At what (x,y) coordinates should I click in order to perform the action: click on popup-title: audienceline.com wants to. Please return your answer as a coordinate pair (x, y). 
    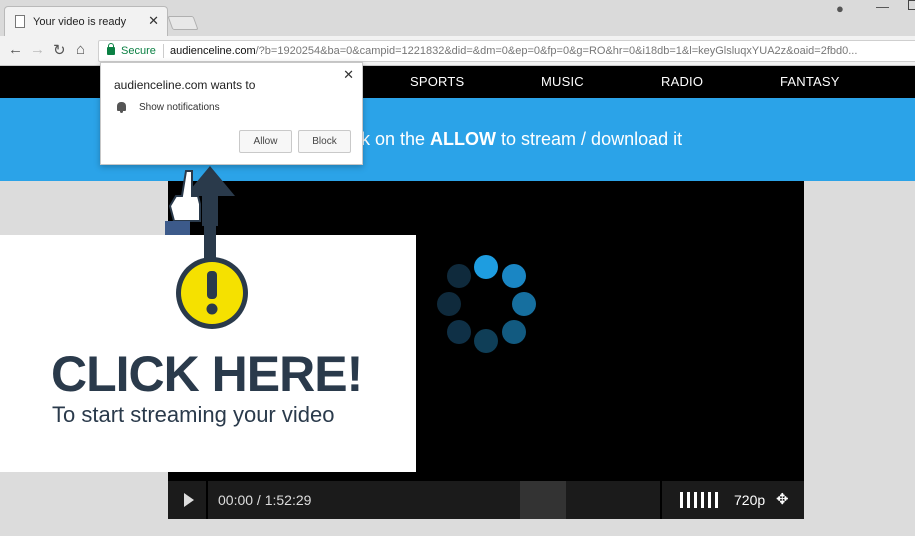
    Looking at the image, I should click on (185, 85).